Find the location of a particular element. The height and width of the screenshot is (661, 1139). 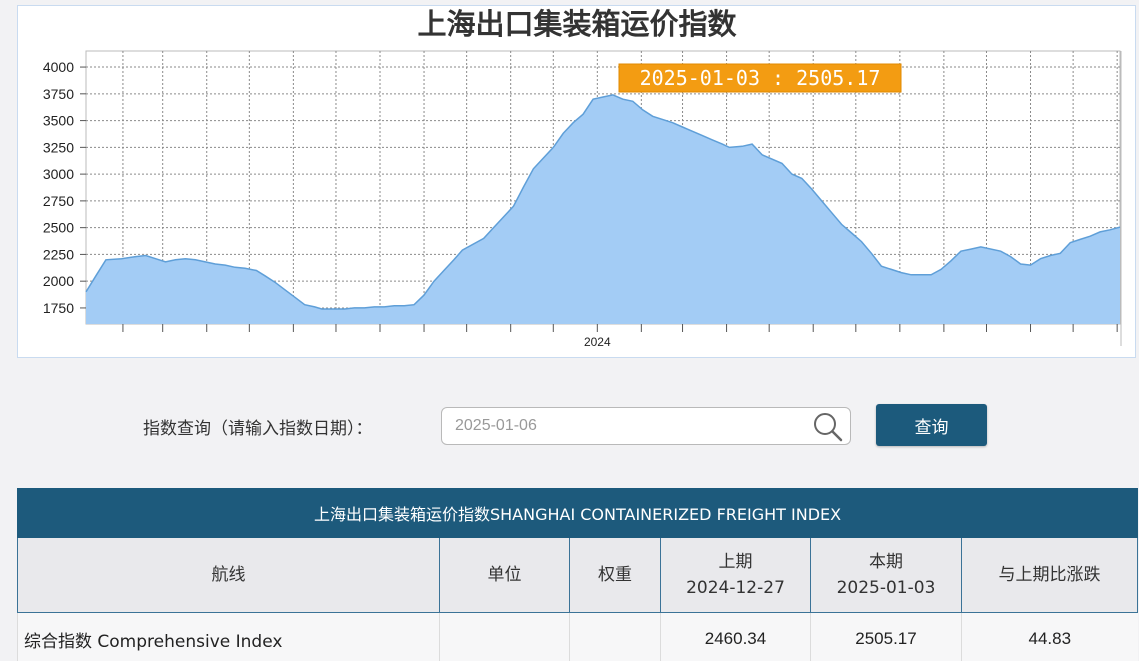

y-tick-label: 1750 is located at coordinates (58, 308).